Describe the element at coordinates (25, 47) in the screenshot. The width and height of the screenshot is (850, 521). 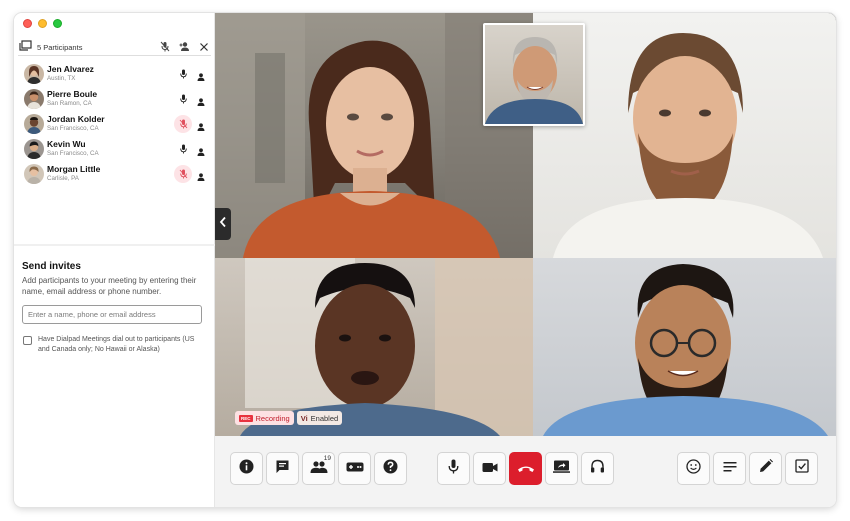
I see `popout-icon` at that location.